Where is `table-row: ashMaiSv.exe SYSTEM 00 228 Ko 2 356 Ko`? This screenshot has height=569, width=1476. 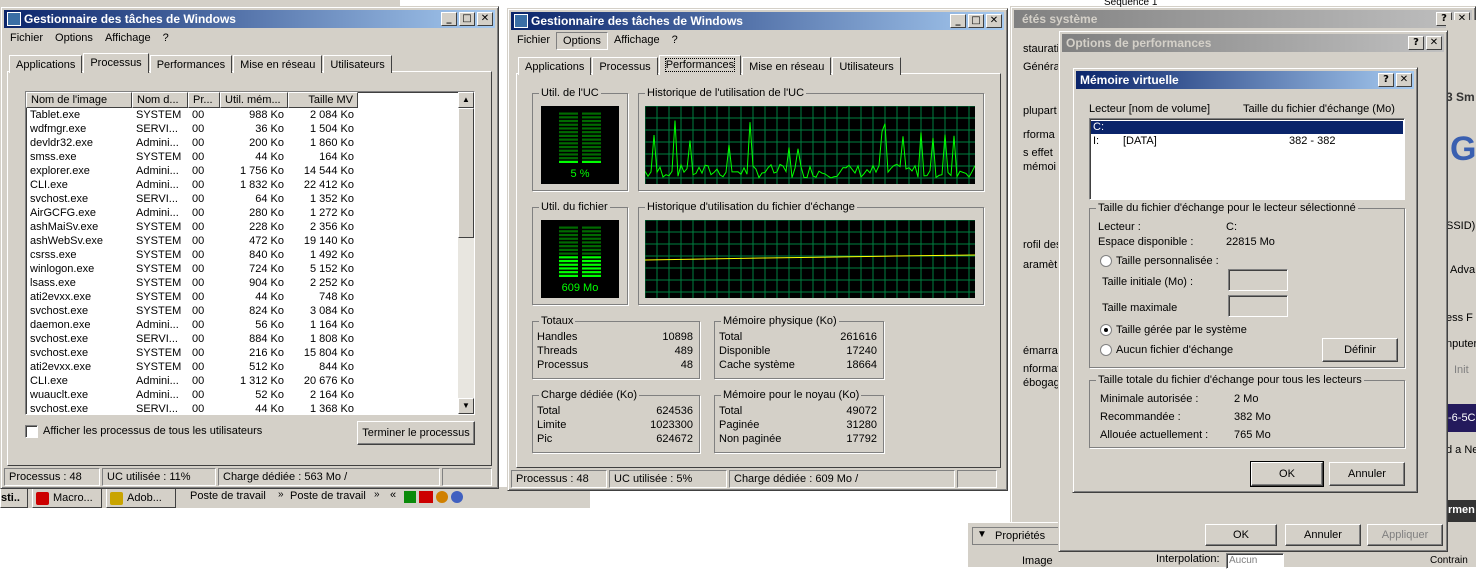 table-row: ashMaiSv.exe SYSTEM 00 228 Ko 2 356 Ko is located at coordinates (250, 227).